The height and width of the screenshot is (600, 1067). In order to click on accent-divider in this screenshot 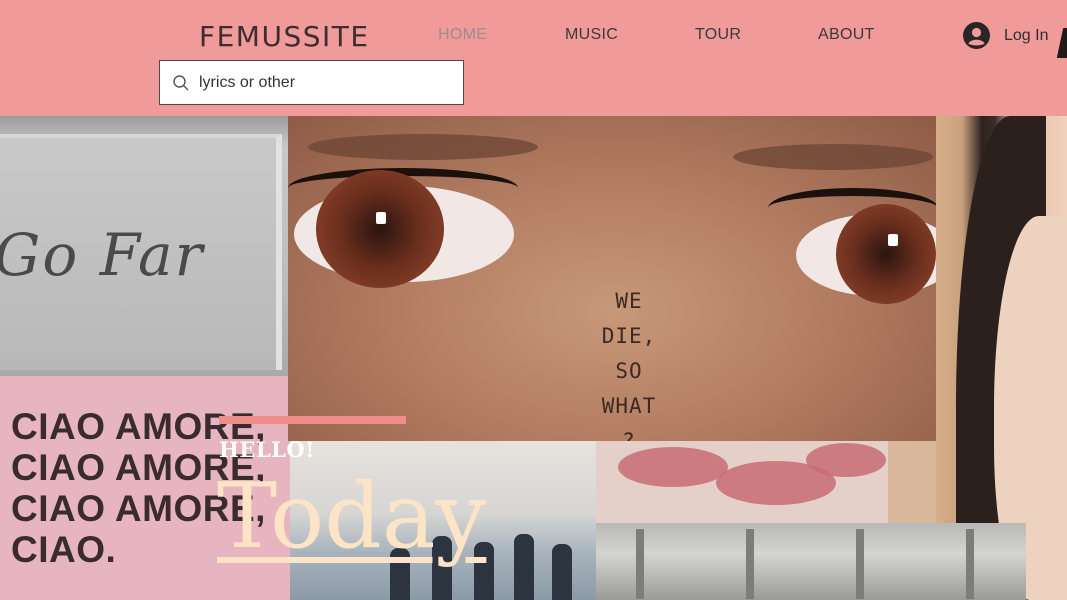, I will do `click(312, 420)`.